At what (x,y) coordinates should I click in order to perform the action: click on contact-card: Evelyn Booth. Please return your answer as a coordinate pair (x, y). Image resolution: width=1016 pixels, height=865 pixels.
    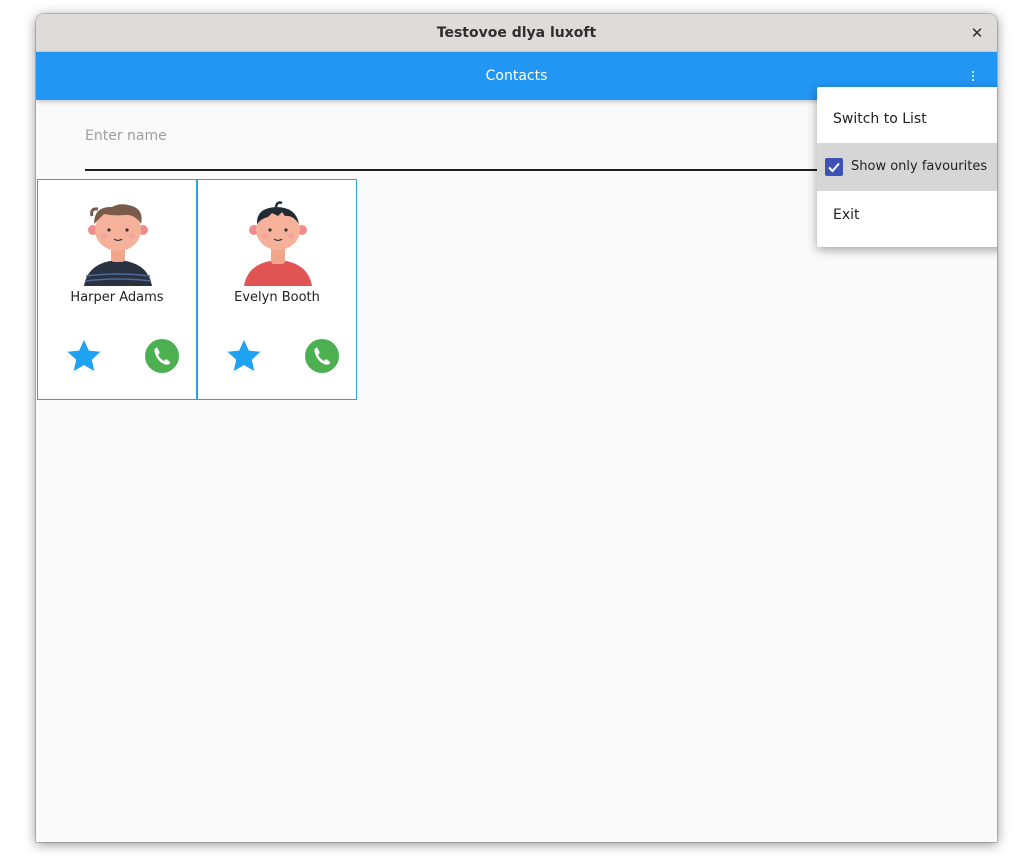
    Looking at the image, I should click on (277, 289).